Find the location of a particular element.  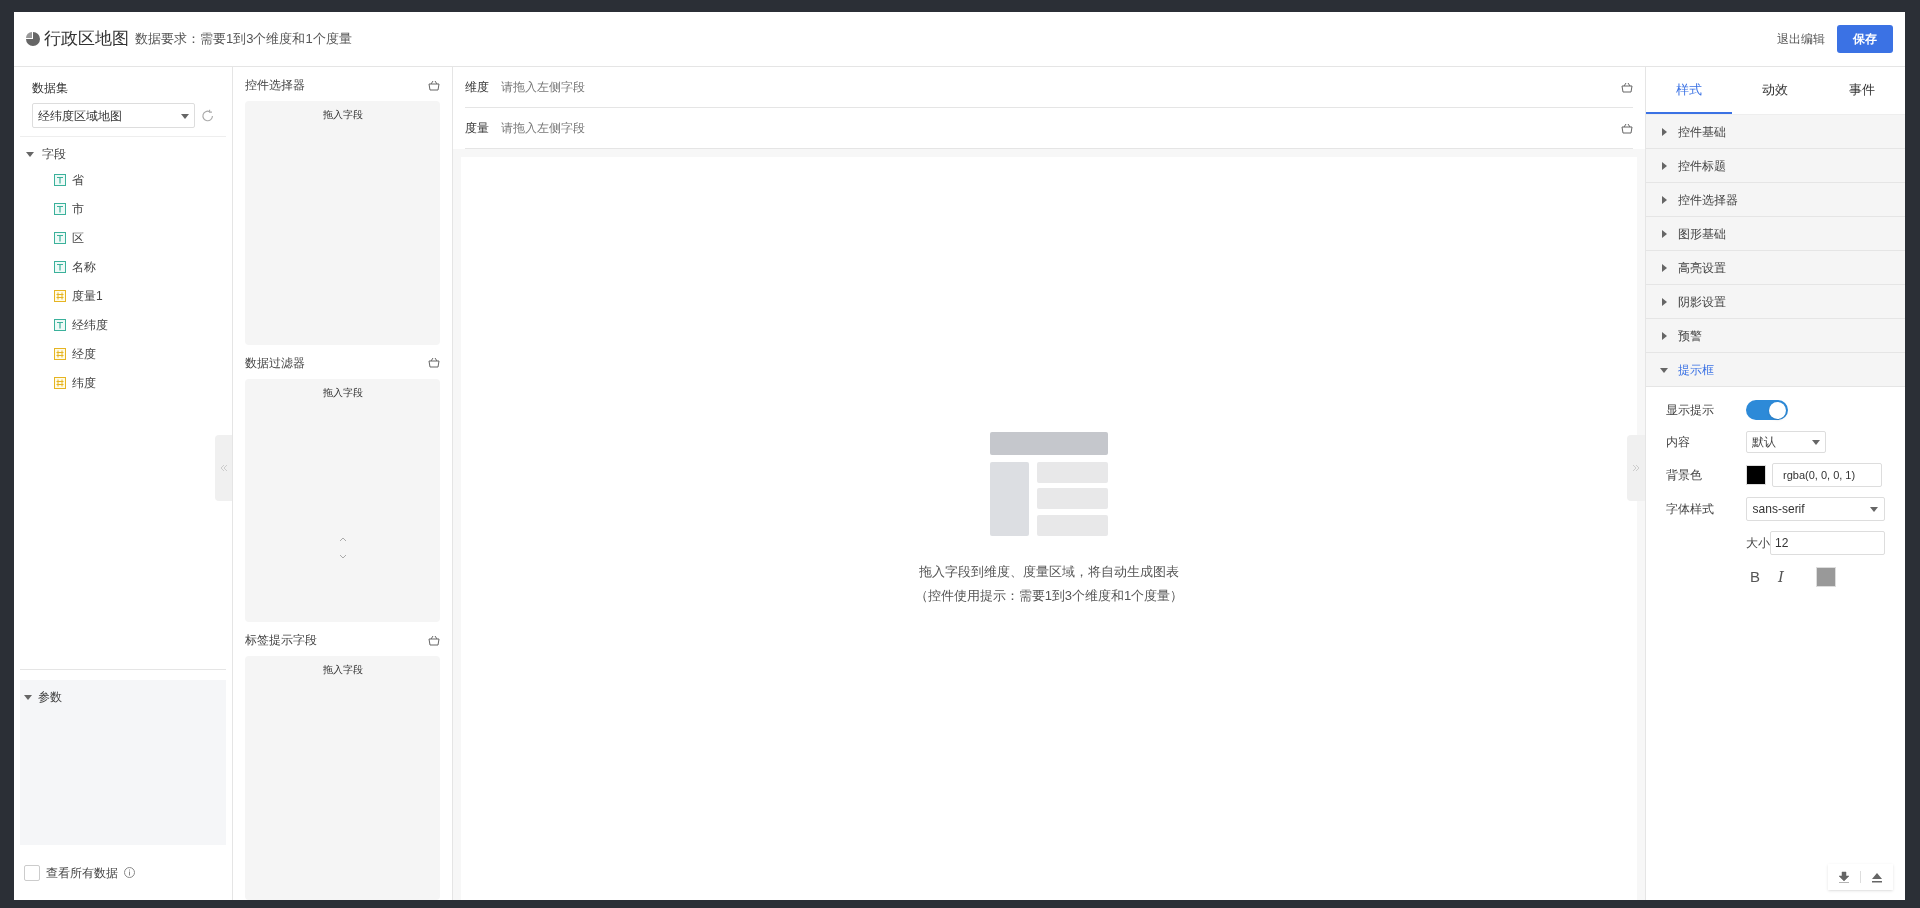

setting-label: 字体样式 is located at coordinates (1690, 509).